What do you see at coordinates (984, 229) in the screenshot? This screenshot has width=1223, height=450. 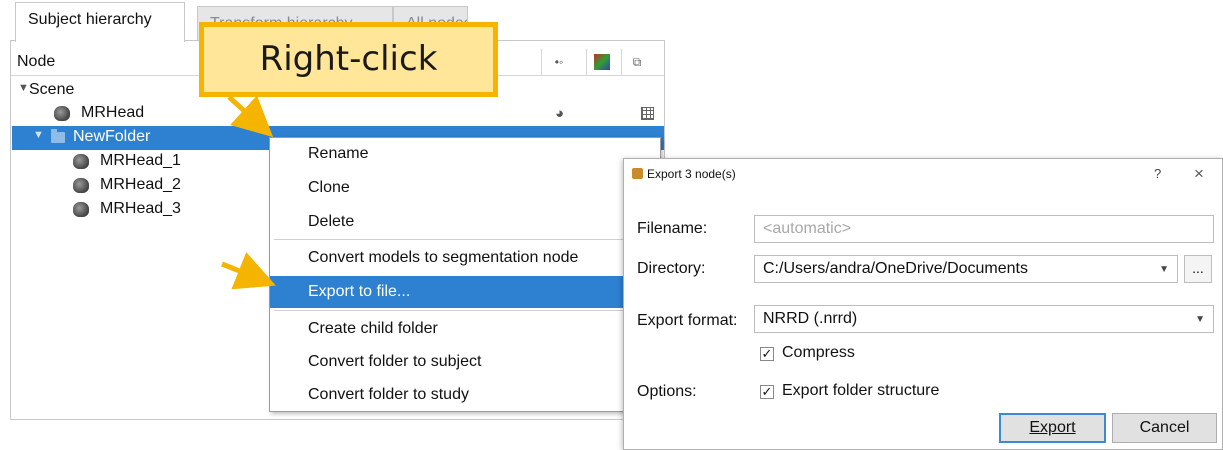 I see `filename-input: <automatic>` at bounding box center [984, 229].